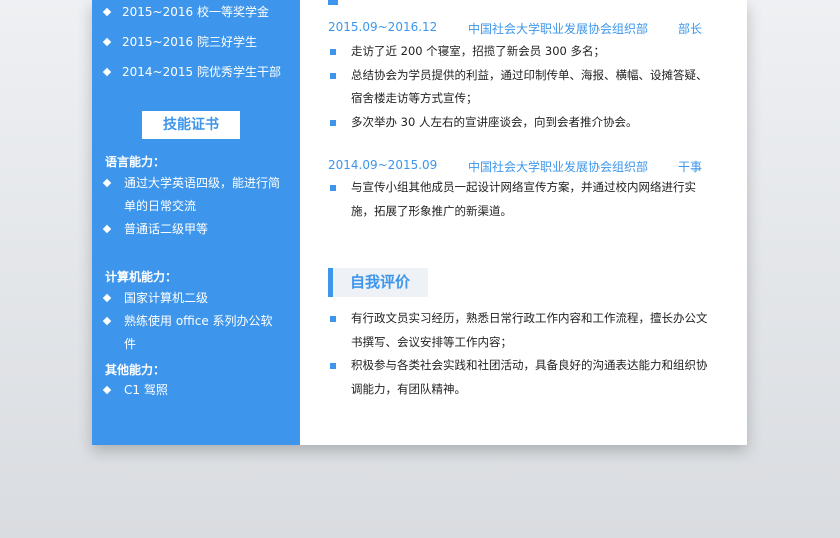 This screenshot has height=538, width=840. I want to click on skill-item: 熟练使用 office 系列办公软件, so click(193, 333).